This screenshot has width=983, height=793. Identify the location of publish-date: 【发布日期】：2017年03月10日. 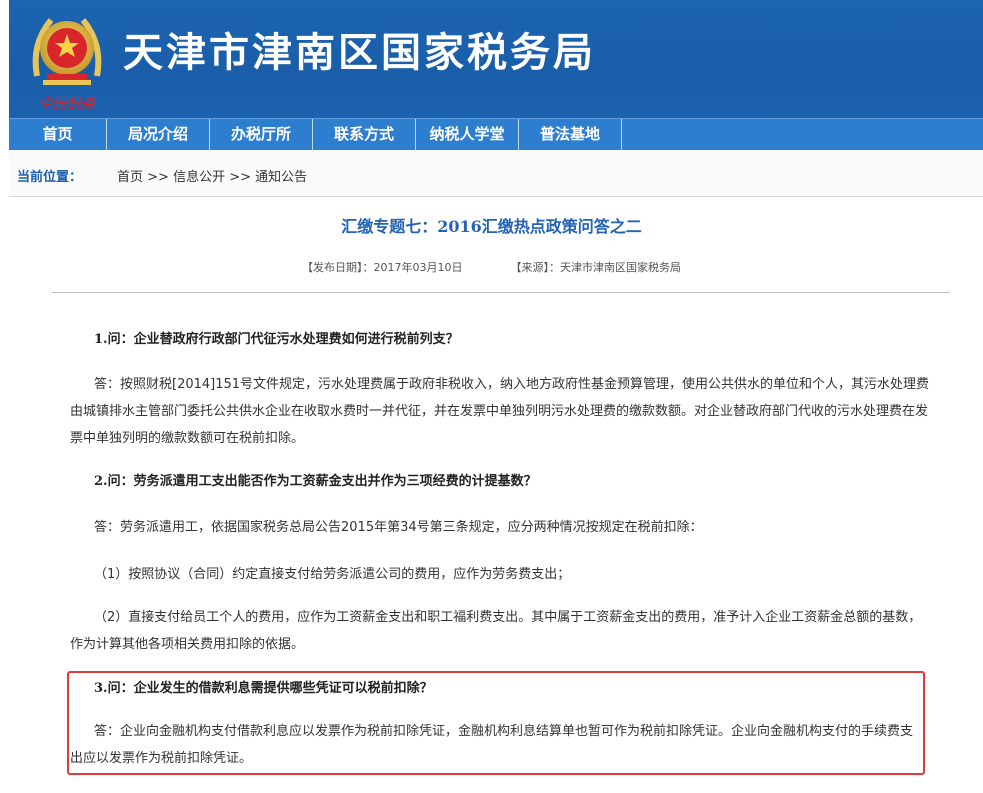
(382, 267).